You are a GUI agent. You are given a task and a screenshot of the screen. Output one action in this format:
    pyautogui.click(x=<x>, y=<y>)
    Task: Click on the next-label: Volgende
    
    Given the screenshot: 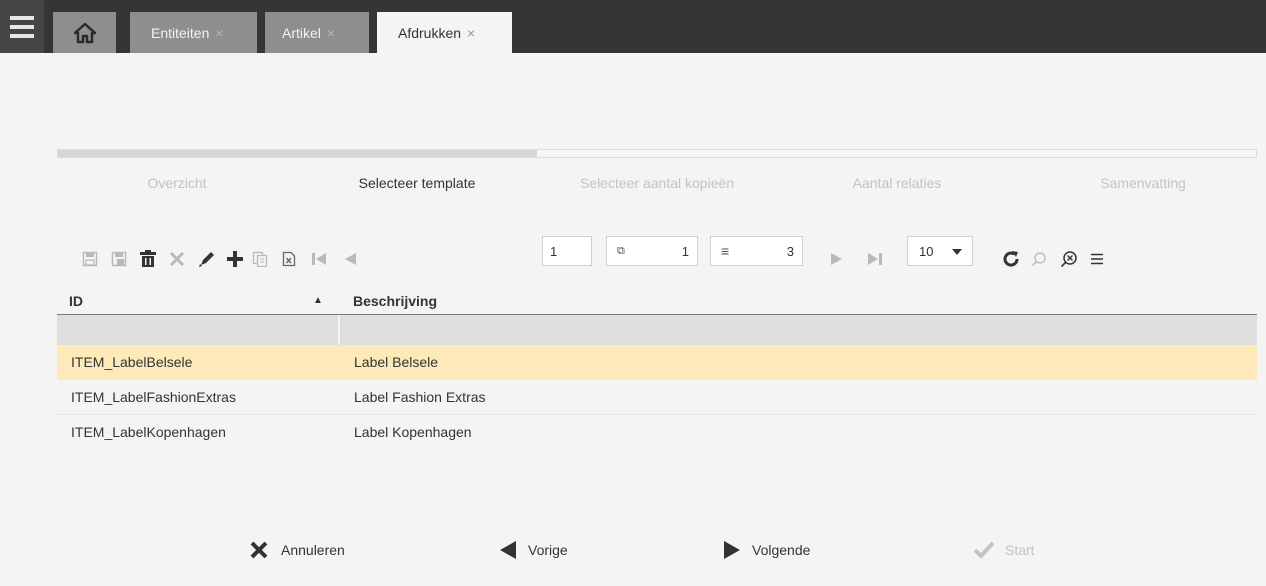 What is the action you would take?
    pyautogui.click(x=781, y=550)
    